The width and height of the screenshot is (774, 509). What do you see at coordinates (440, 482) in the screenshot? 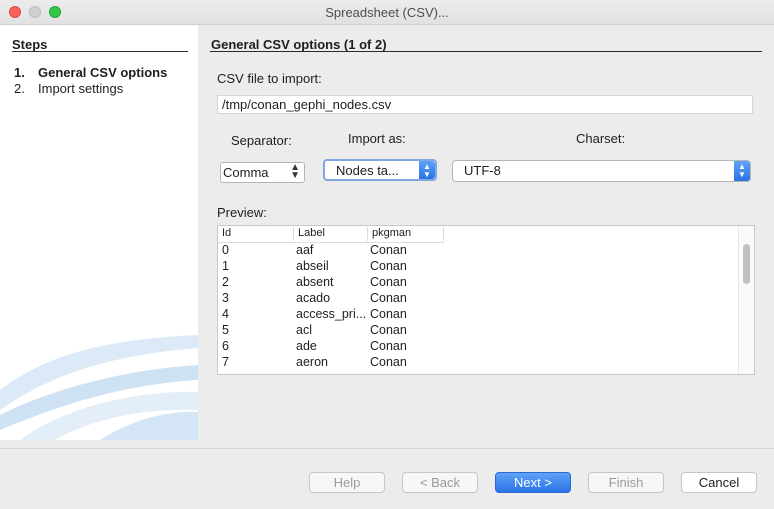
I see `back-button: < Back` at bounding box center [440, 482].